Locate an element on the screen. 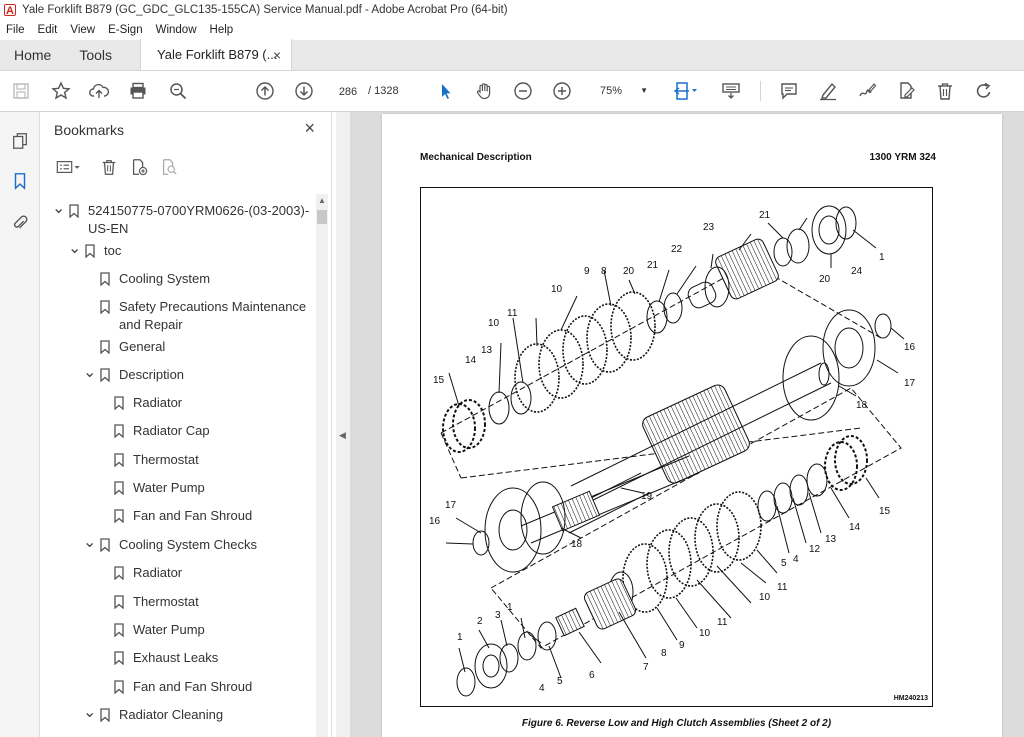 The image size is (1024, 737). delete-icon is located at coordinates (945, 91).